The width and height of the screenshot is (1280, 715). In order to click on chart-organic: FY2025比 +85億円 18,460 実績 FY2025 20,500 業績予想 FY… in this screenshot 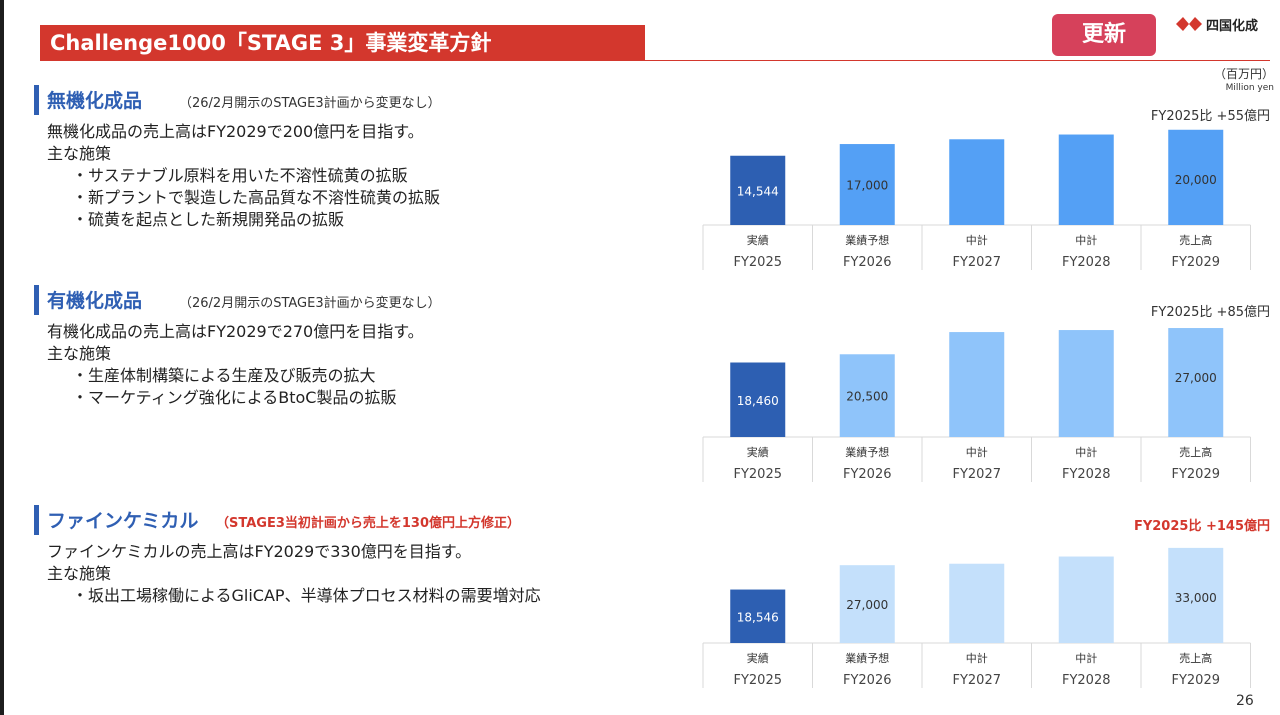, I will do `click(985, 389)`.